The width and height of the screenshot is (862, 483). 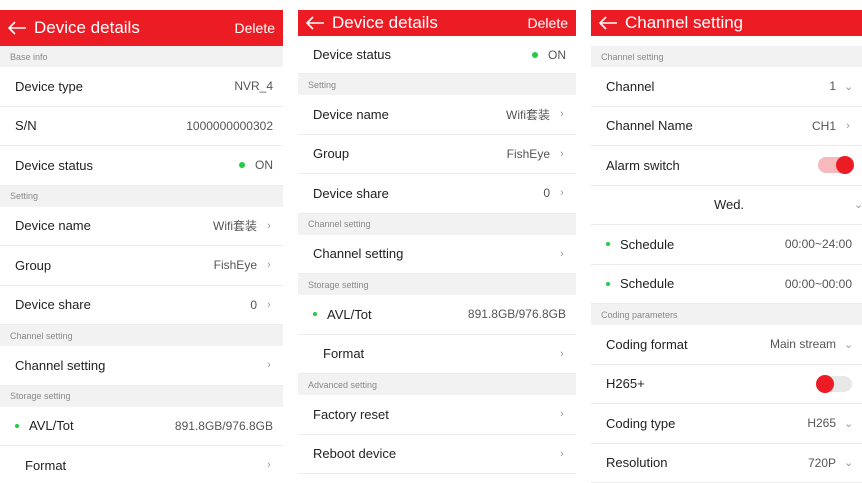 I want to click on alarm-switch-toggle, so click(x=836, y=165).